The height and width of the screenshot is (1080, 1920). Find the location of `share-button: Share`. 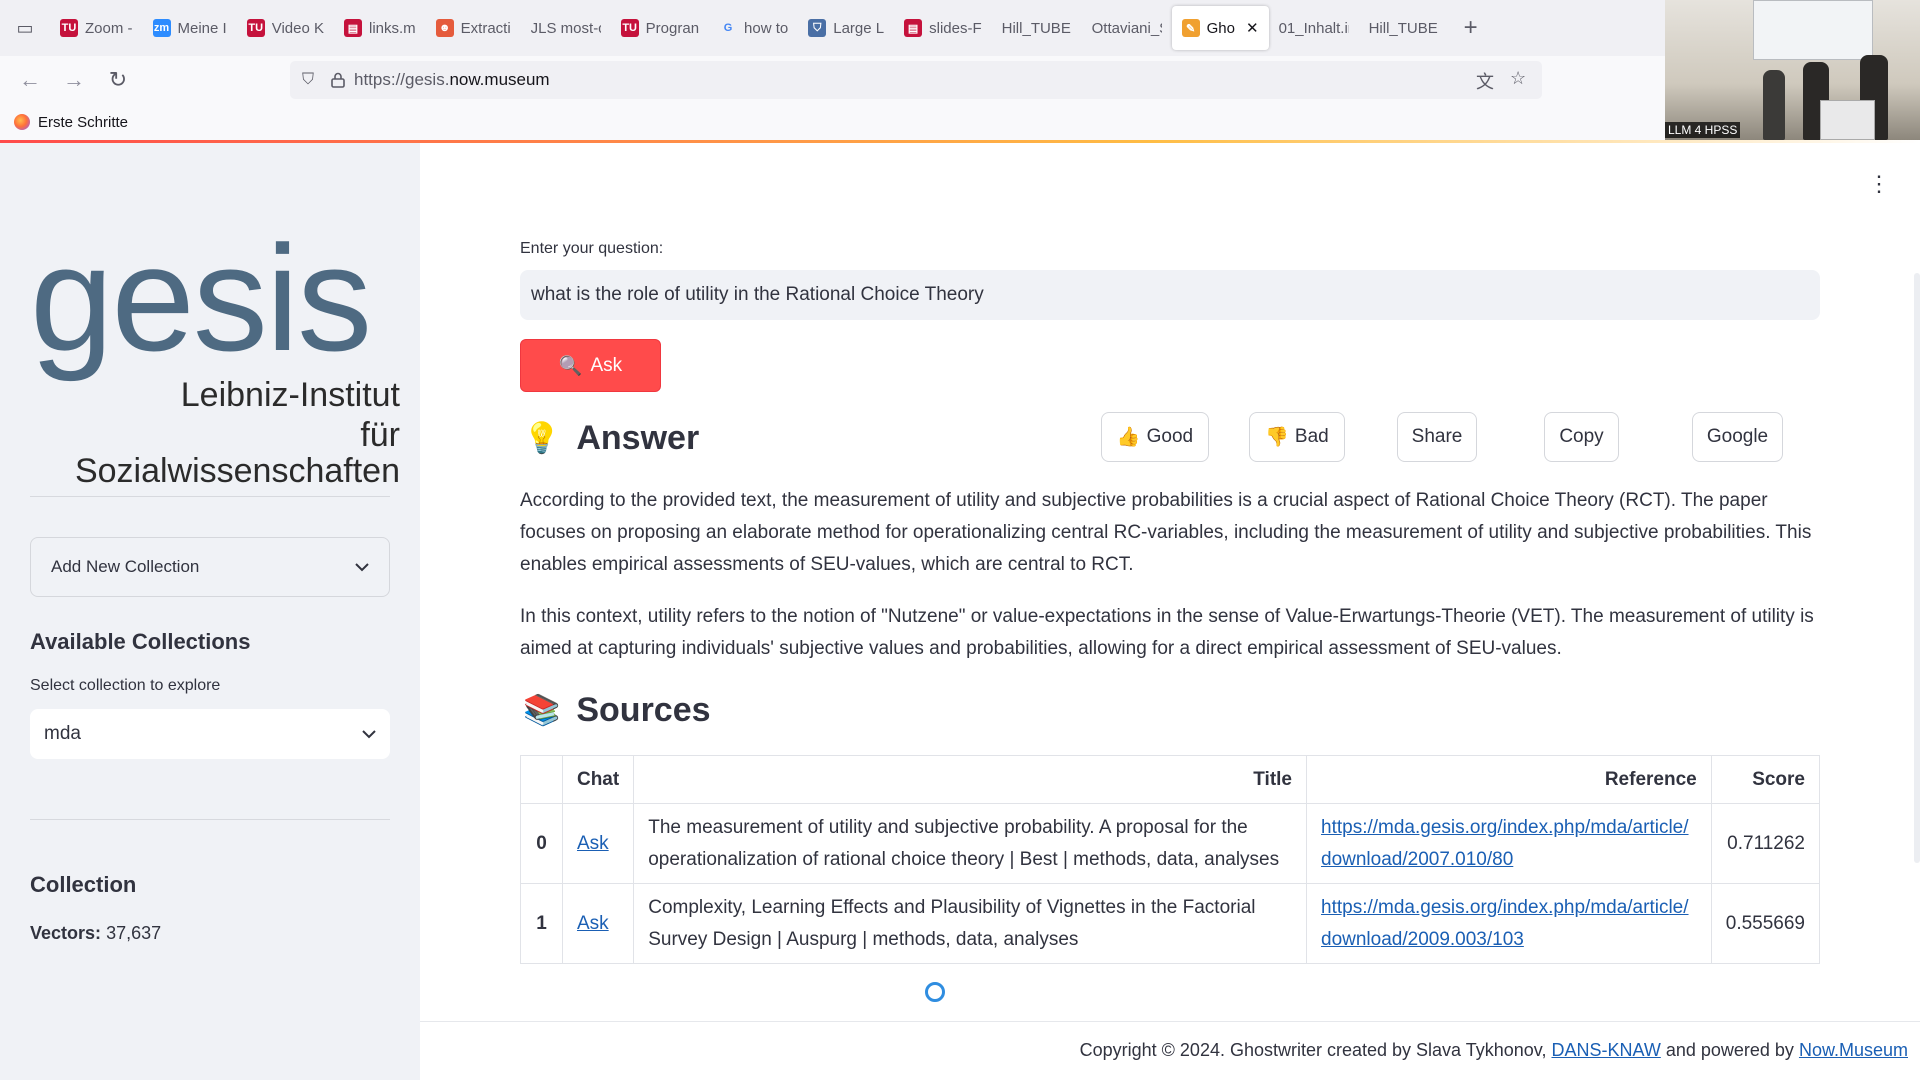

share-button: Share is located at coordinates (1437, 437).